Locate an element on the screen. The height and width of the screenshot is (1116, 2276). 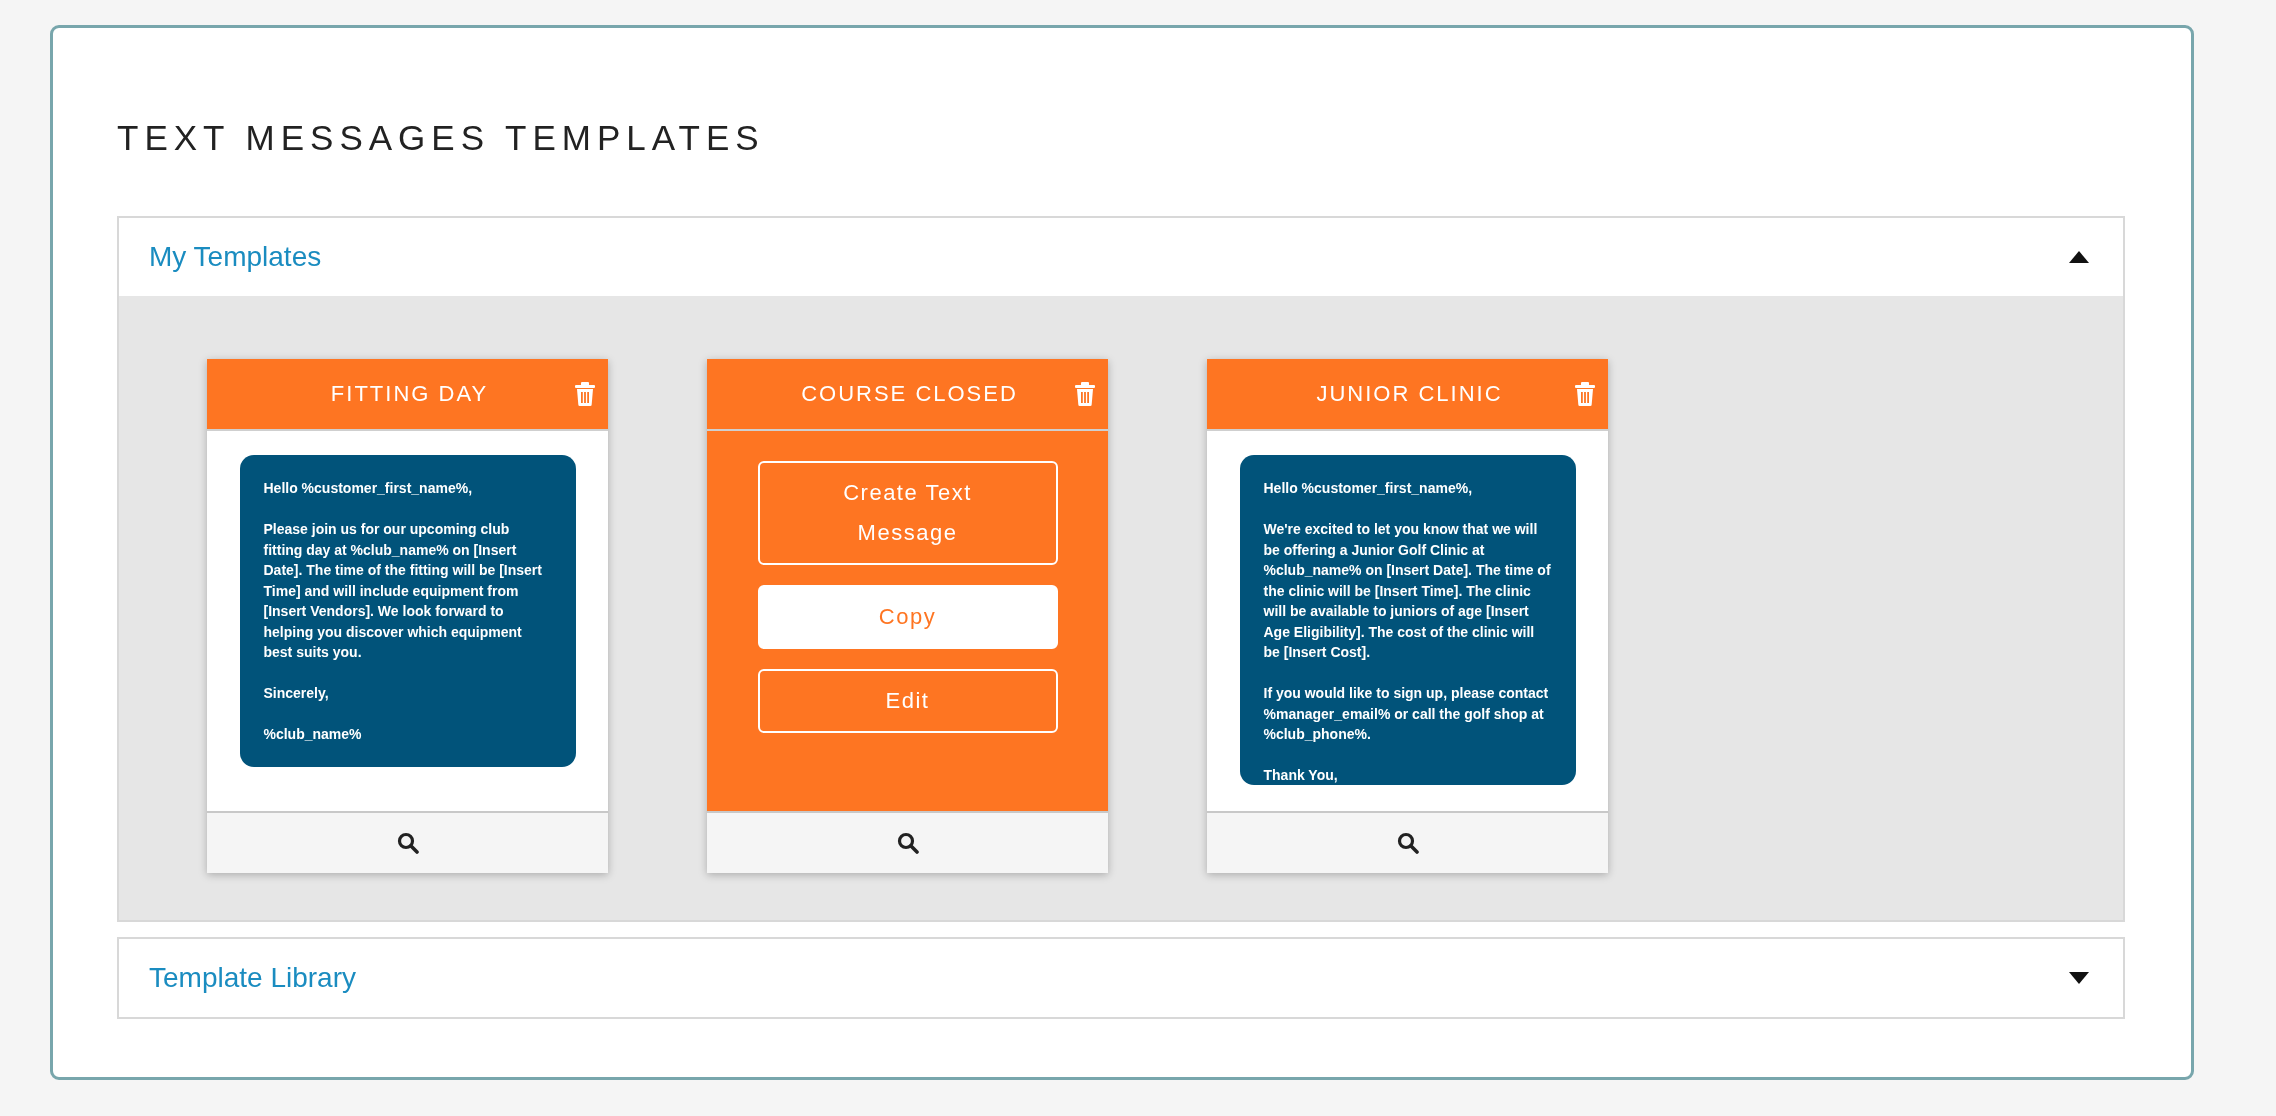
accordion-label: Template Library is located at coordinates (252, 978).